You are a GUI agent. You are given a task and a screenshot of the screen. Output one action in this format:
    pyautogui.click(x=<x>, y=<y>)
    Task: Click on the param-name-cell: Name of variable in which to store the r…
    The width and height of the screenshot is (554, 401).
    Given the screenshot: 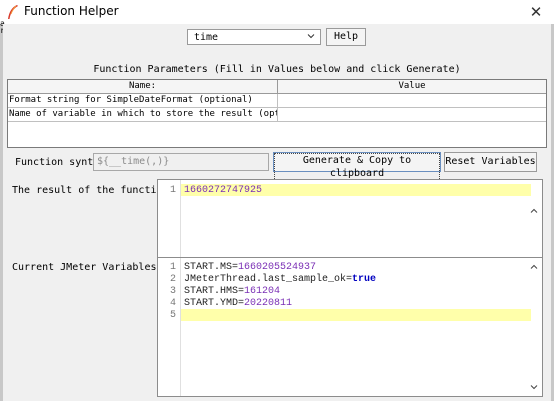 What is the action you would take?
    pyautogui.click(x=143, y=115)
    